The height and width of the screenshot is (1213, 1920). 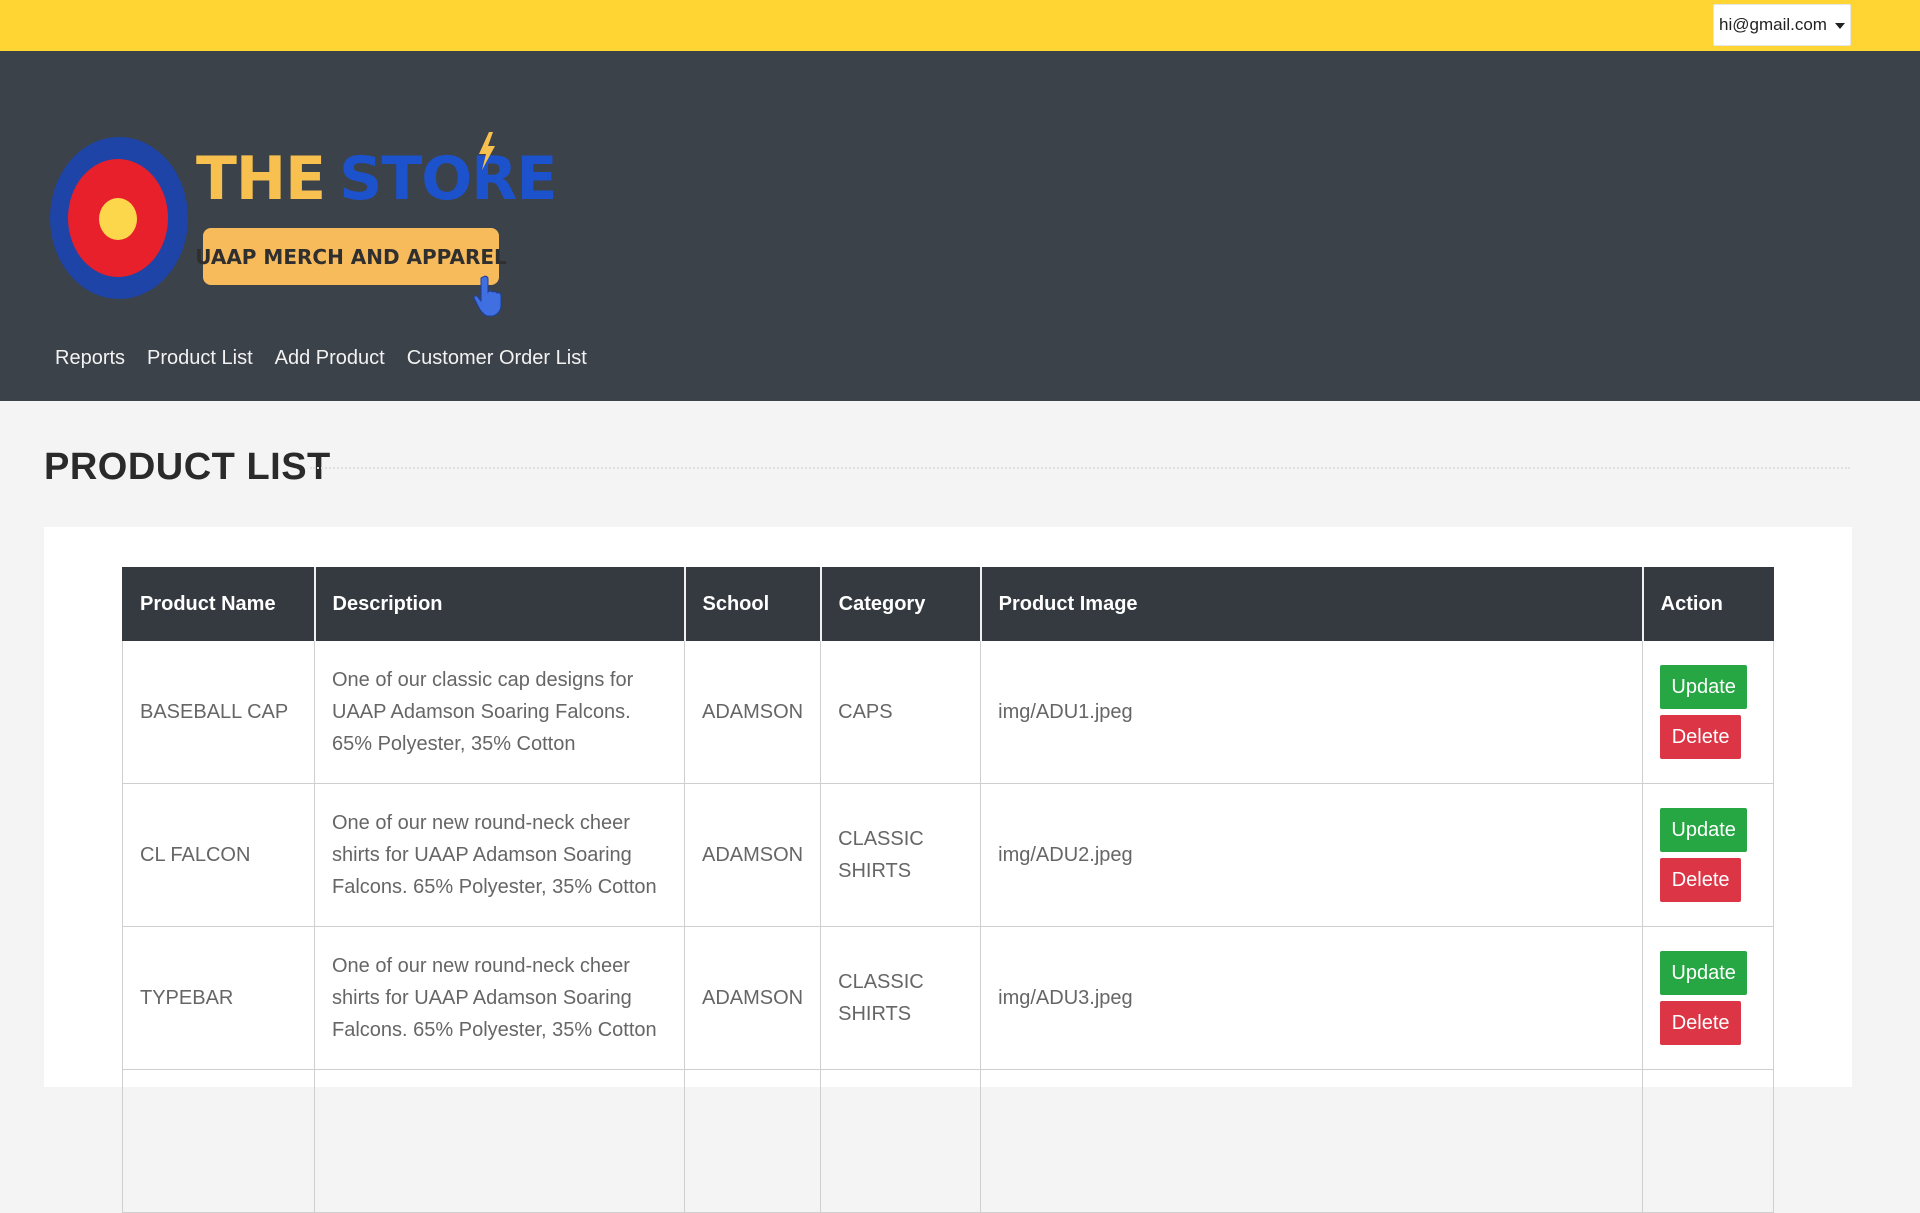 What do you see at coordinates (1773, 24) in the screenshot?
I see `user-email: hi@gmail.com` at bounding box center [1773, 24].